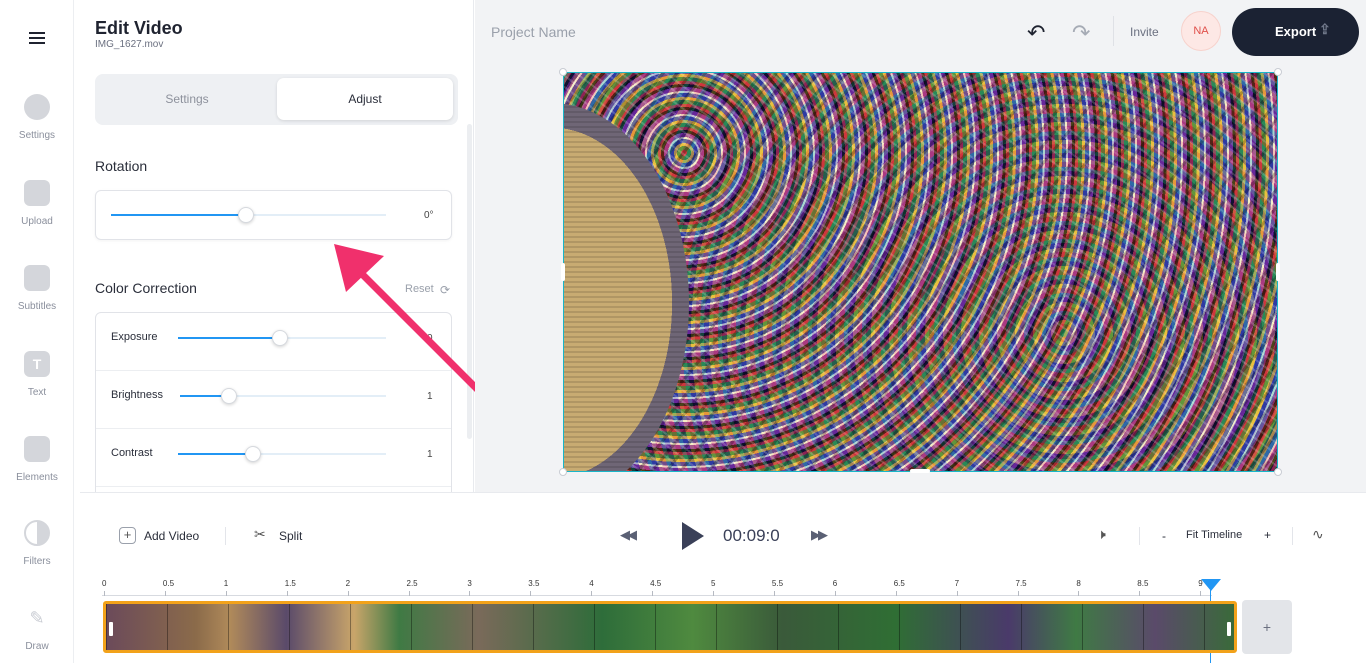 The width and height of the screenshot is (1366, 663). Describe the element at coordinates (1267, 627) in the screenshot. I see `add-clip-button: +` at that location.